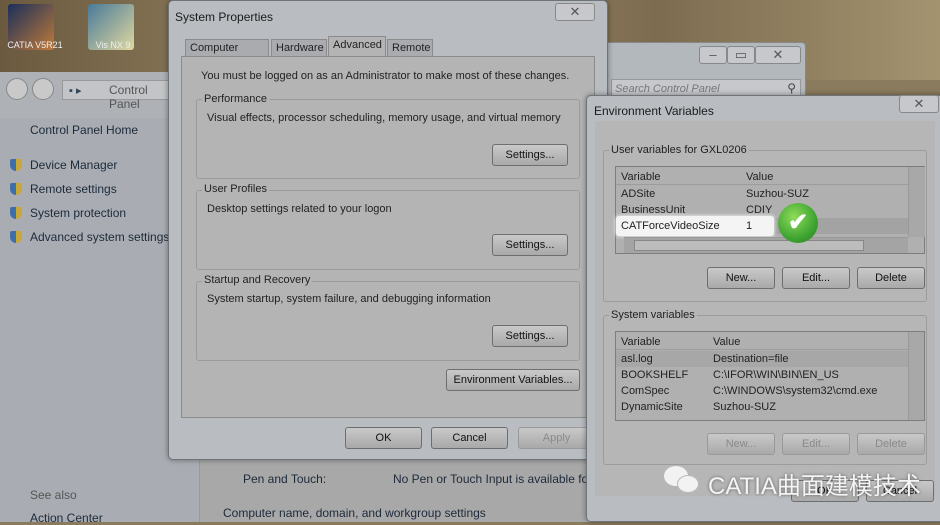 This screenshot has width=940, height=525. Describe the element at coordinates (795, 391) in the screenshot. I see `variable-value: C:\WINDOWS\system32\cmd.exe` at that location.